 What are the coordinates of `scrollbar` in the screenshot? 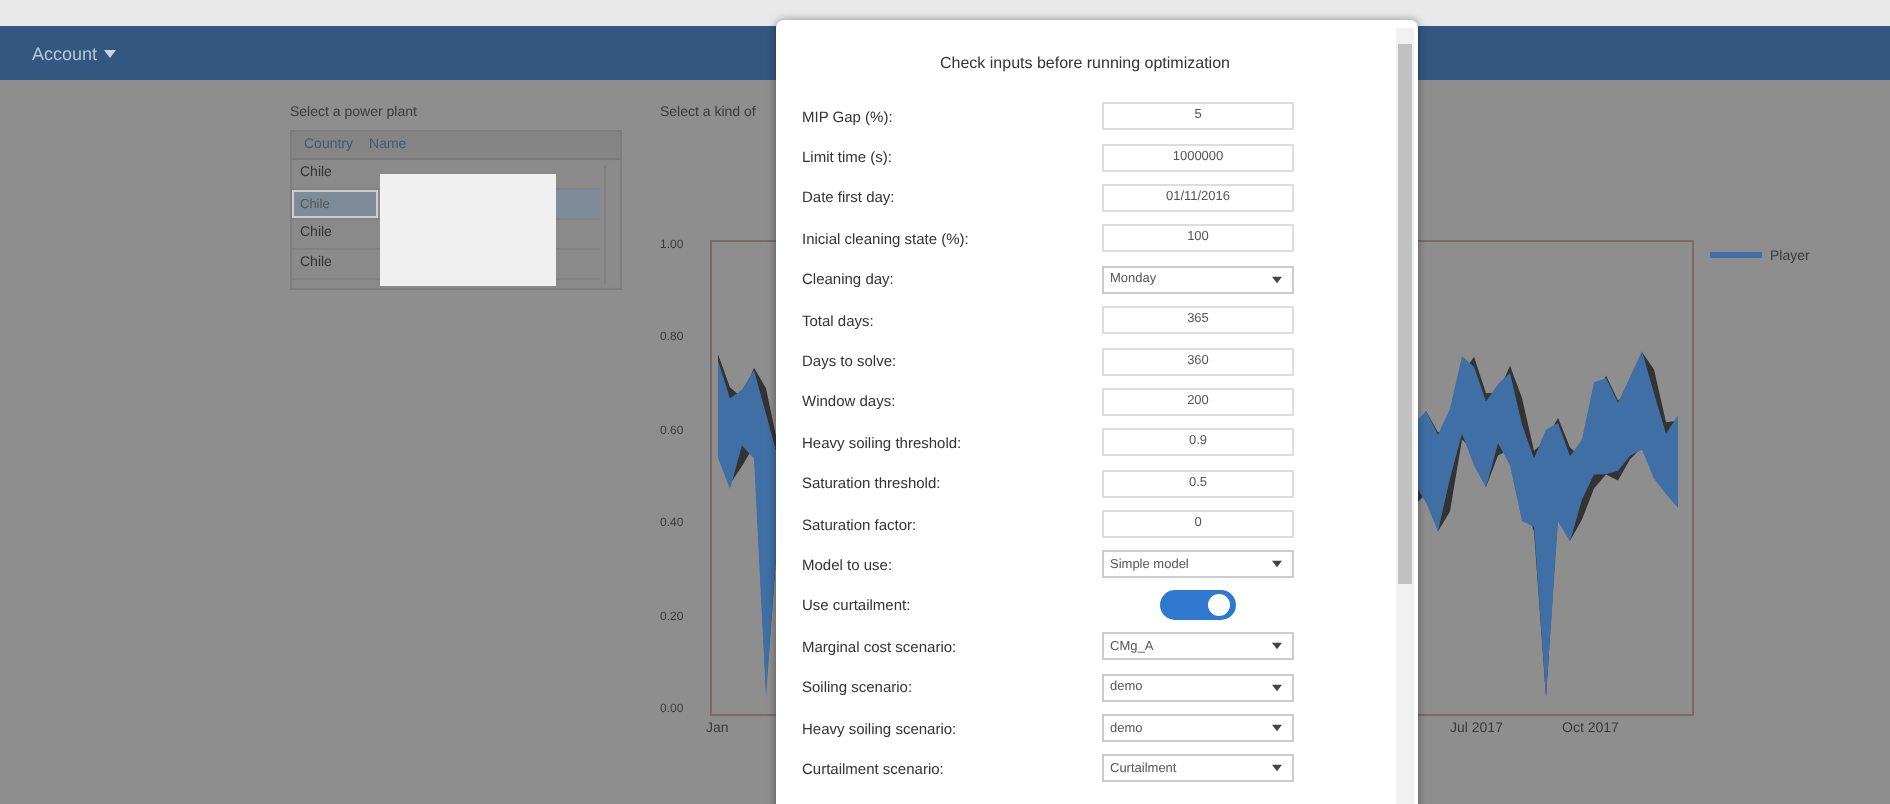 It's located at (1405, 416).